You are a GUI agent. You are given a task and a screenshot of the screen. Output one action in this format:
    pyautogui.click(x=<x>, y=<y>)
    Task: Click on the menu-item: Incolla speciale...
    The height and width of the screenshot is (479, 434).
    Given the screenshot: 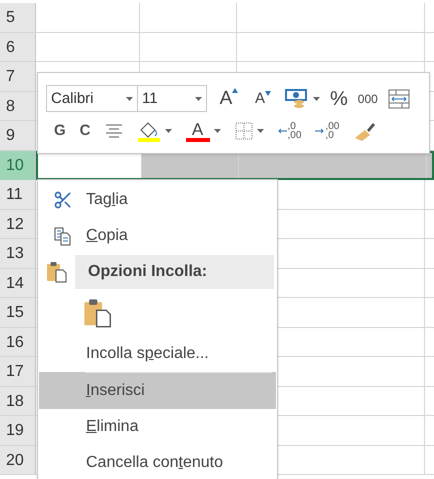 What is the action you would take?
    pyautogui.click(x=157, y=354)
    